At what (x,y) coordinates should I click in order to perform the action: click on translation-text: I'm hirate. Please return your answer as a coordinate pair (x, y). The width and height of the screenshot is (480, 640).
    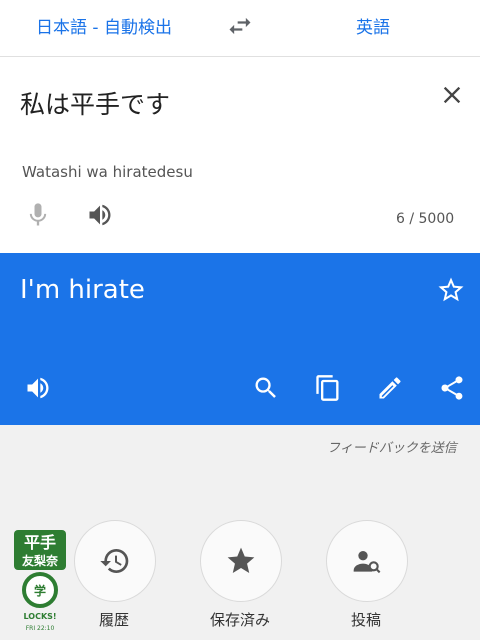
    Looking at the image, I should click on (82, 290).